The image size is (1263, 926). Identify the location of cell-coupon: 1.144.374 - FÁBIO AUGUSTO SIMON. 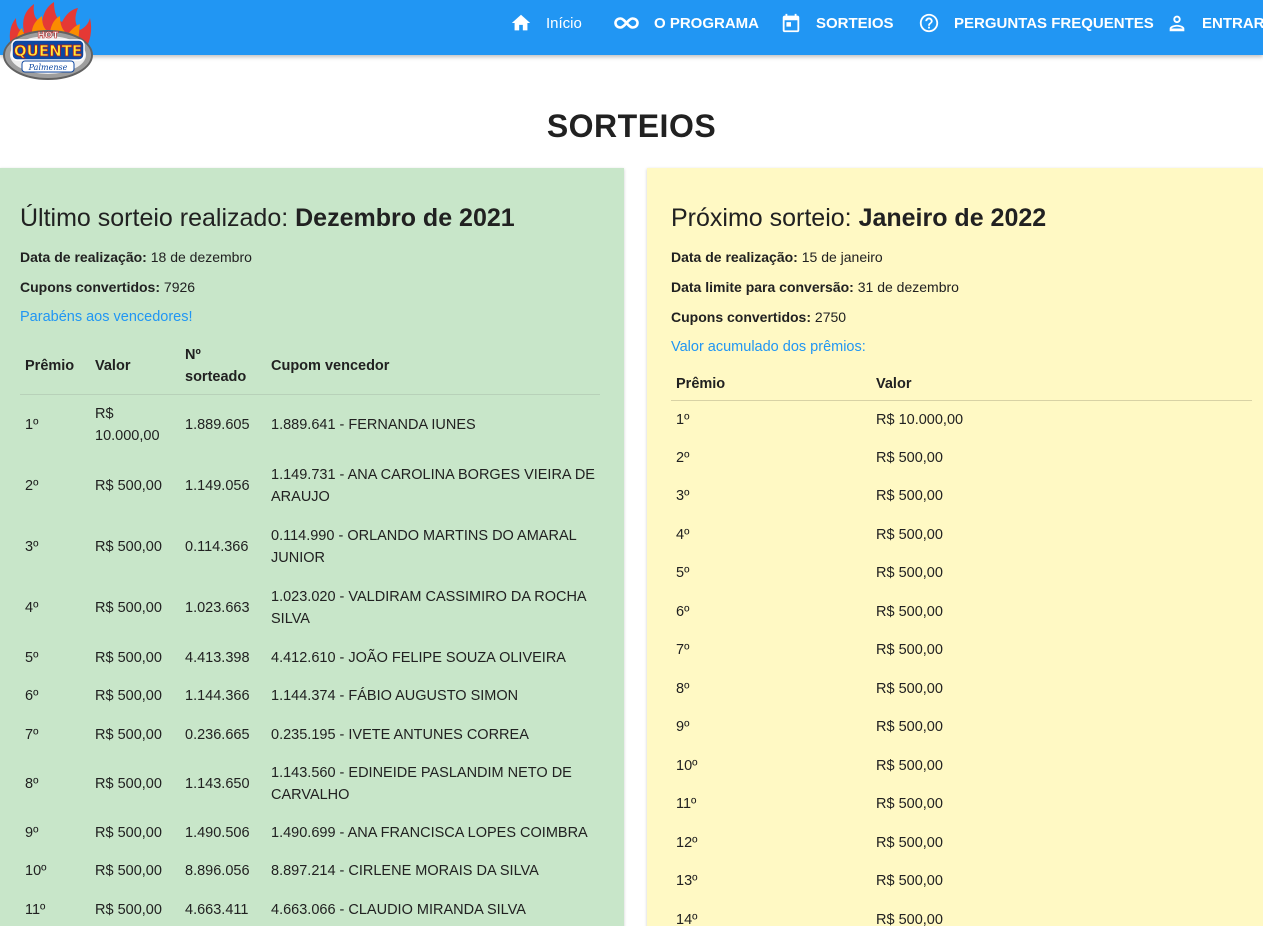
(395, 696).